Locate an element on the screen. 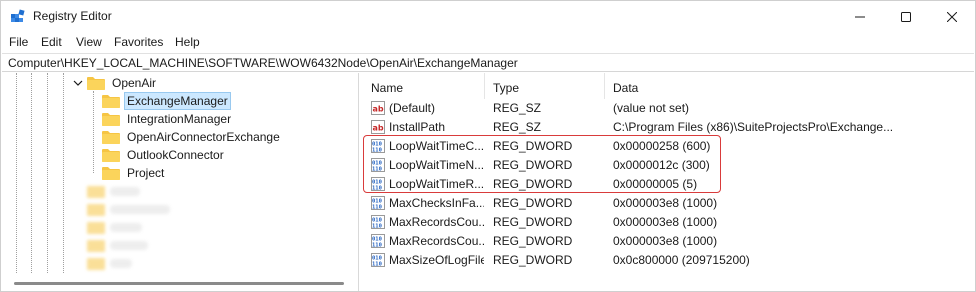 The width and height of the screenshot is (976, 292). maximize-icon is located at coordinates (906, 16).